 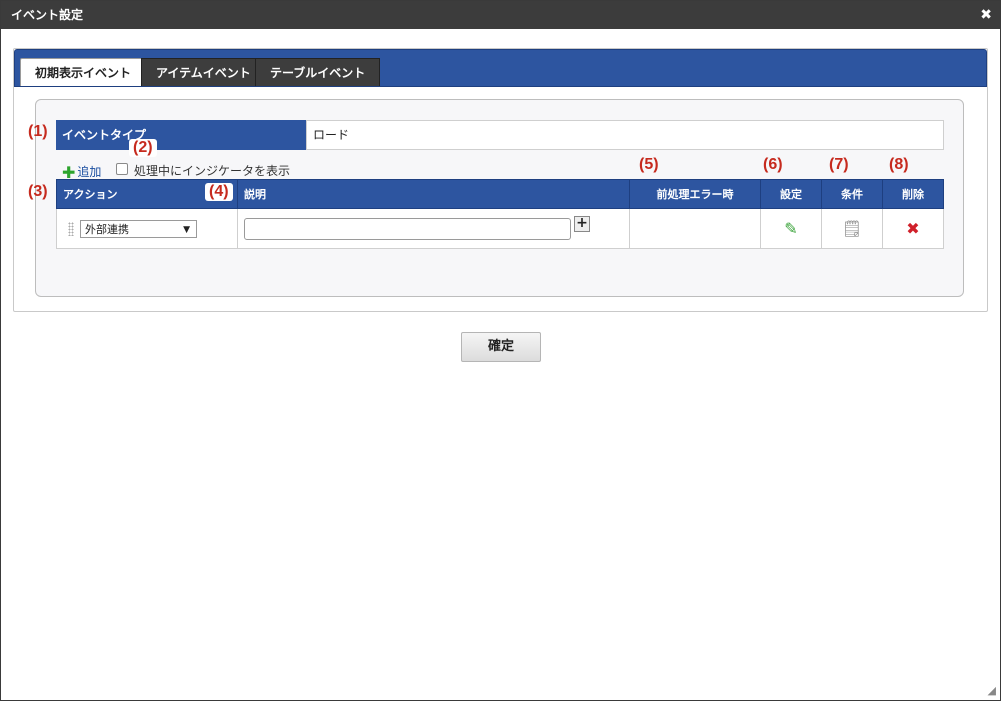 What do you see at coordinates (695, 194) in the screenshot?
I see `header-pre-error: 前処理エラー時` at bounding box center [695, 194].